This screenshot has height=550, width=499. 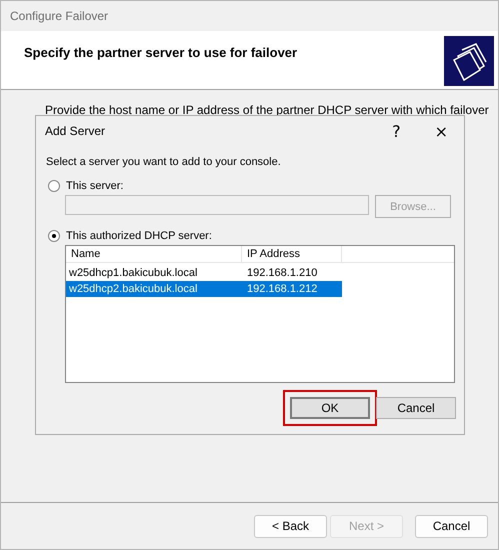 I want to click on server-row: w25dhcp1.bakicubuk.local 192.168.1.210, so click(x=204, y=273).